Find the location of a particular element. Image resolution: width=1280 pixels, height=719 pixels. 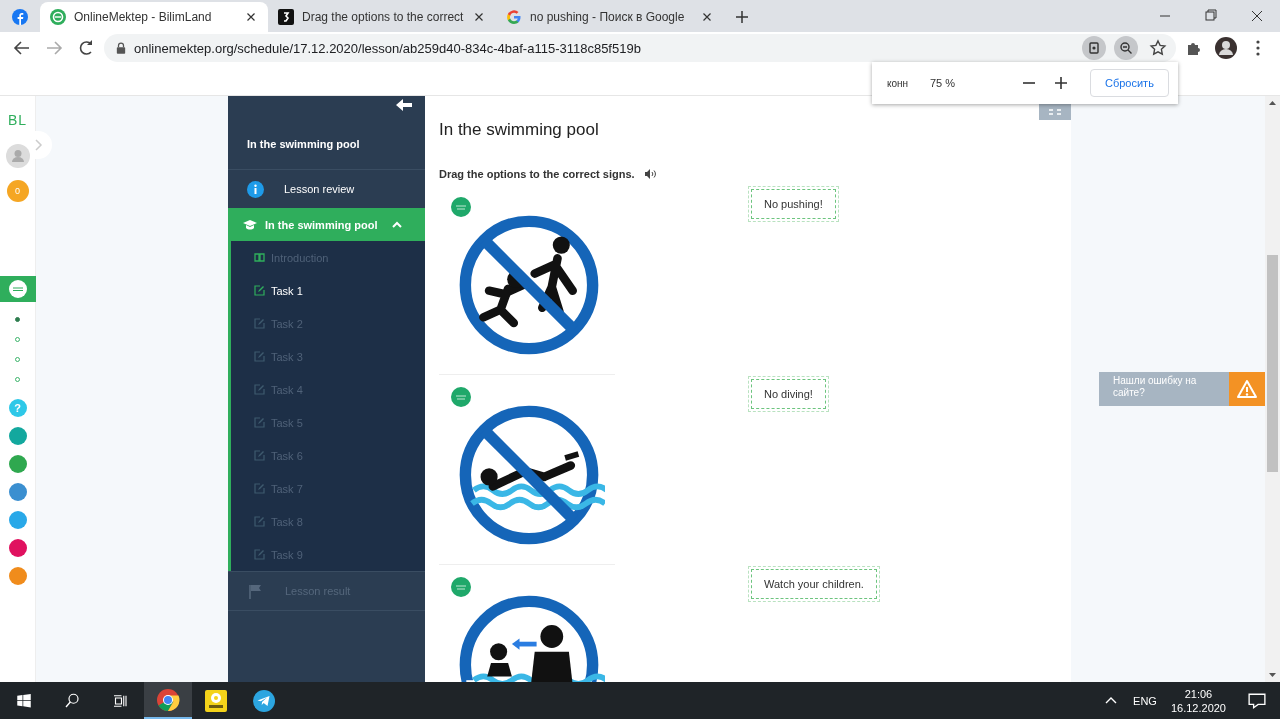

section-header: In the swimming pool is located at coordinates (326, 224).